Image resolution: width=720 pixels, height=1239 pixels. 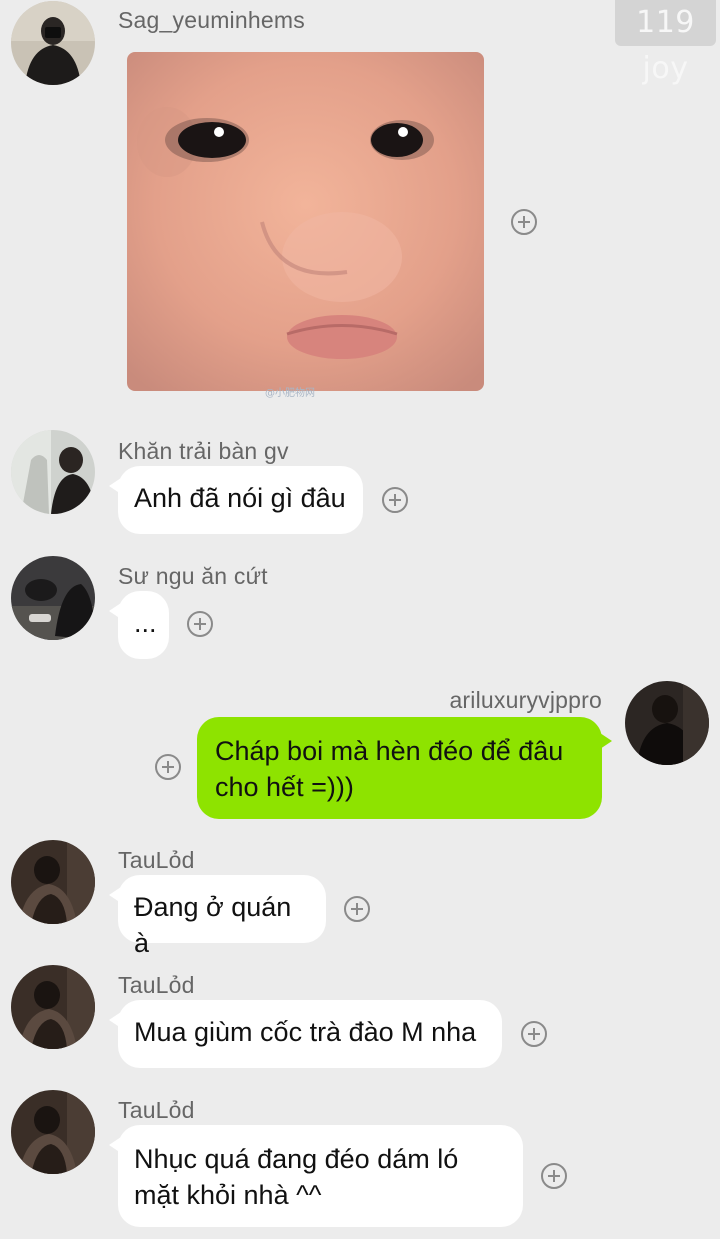 I want to click on message-line: Cháp boi mà hèn đéo để đâu, so click(x=389, y=751).